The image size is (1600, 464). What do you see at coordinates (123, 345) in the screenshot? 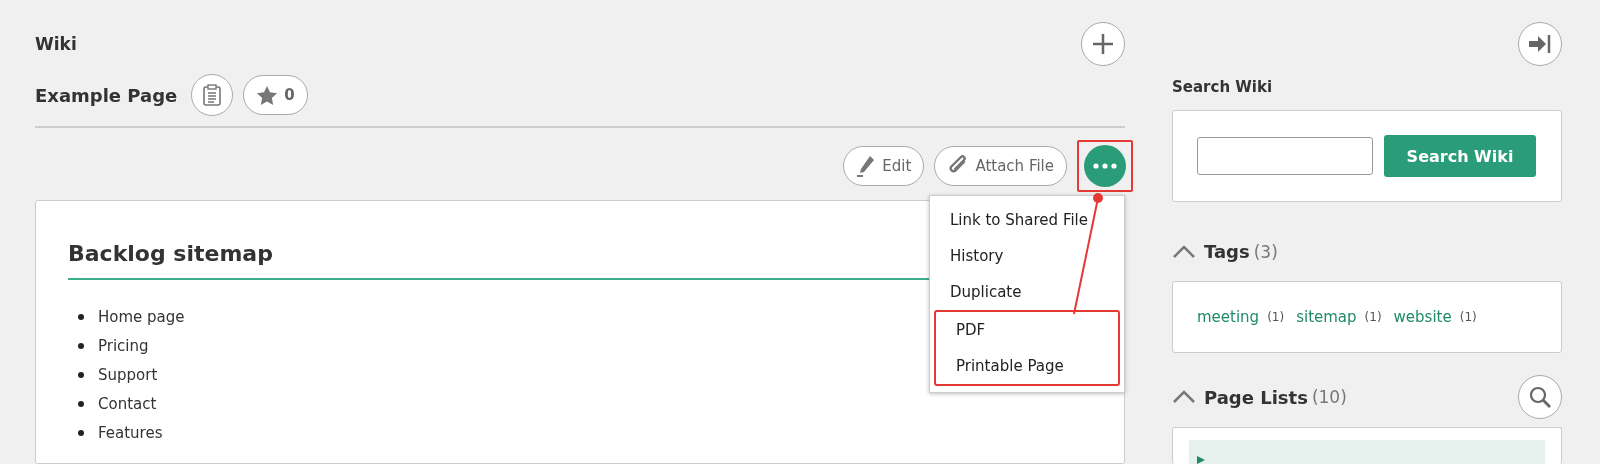
I see `list-item: Pricing` at bounding box center [123, 345].